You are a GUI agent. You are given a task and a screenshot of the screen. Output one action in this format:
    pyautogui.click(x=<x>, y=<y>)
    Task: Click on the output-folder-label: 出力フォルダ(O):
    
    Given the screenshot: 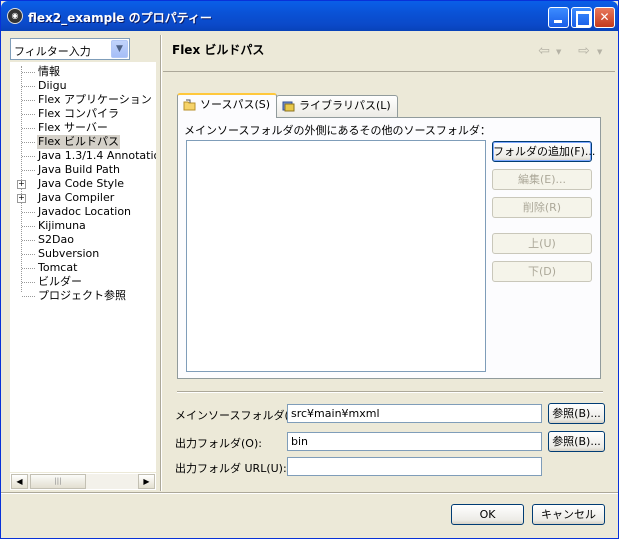 What is the action you would take?
    pyautogui.click(x=218, y=443)
    